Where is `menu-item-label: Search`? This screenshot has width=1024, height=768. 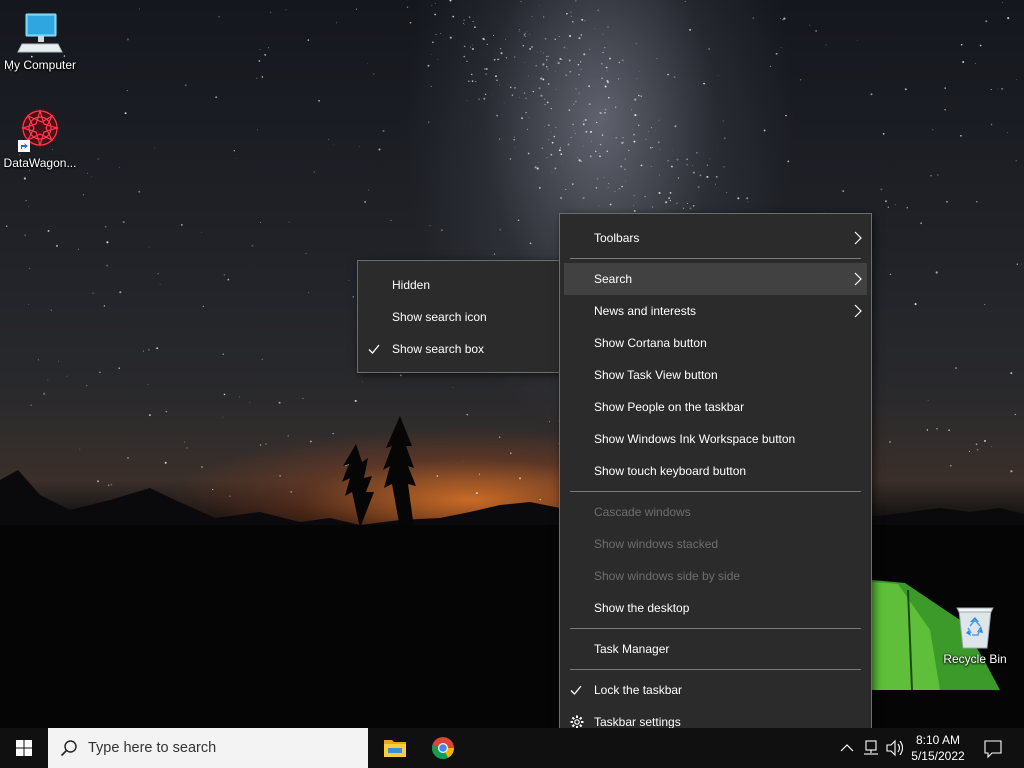 menu-item-label: Search is located at coordinates (613, 279).